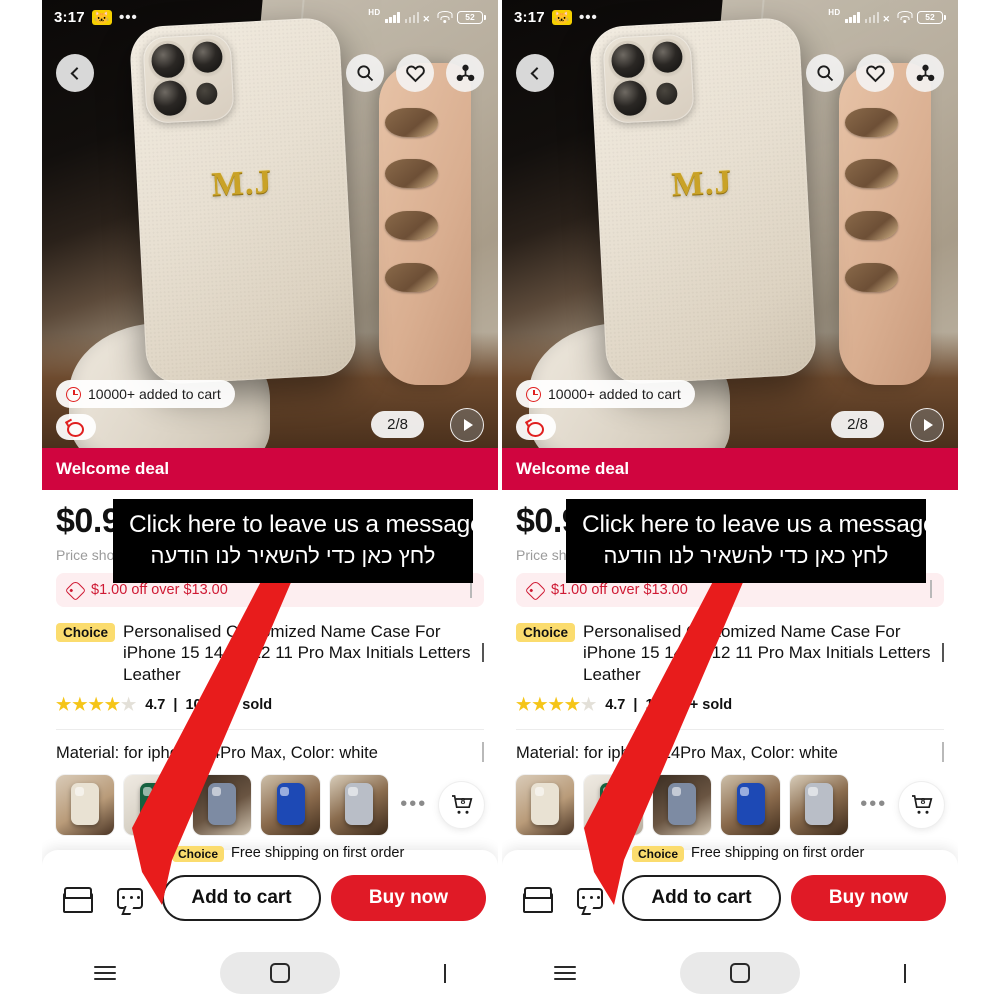 This screenshot has height=1000, width=1000. I want to click on home-square-icon, so click(280, 973).